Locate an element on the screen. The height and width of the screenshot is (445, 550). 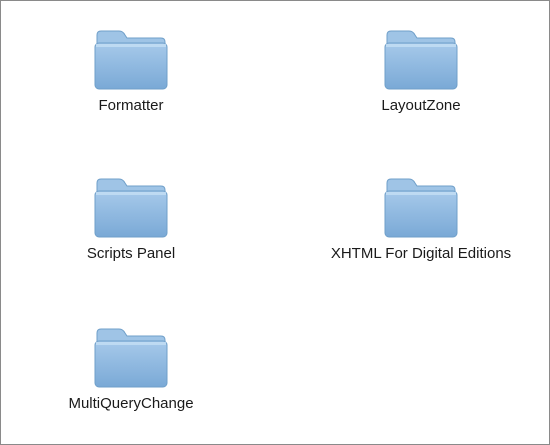
folder-item-xhtml-for-digital-editions: XHTML For Digital Editions is located at coordinates (420, 232).